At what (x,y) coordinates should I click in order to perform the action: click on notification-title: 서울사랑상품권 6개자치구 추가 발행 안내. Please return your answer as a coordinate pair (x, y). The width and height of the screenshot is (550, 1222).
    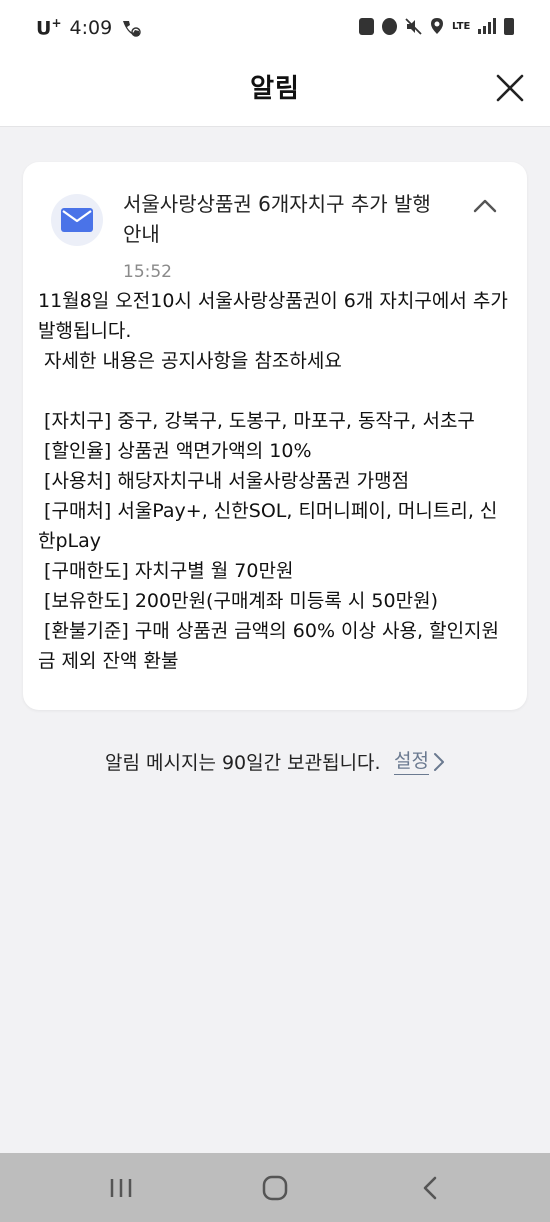
    Looking at the image, I should click on (277, 219).